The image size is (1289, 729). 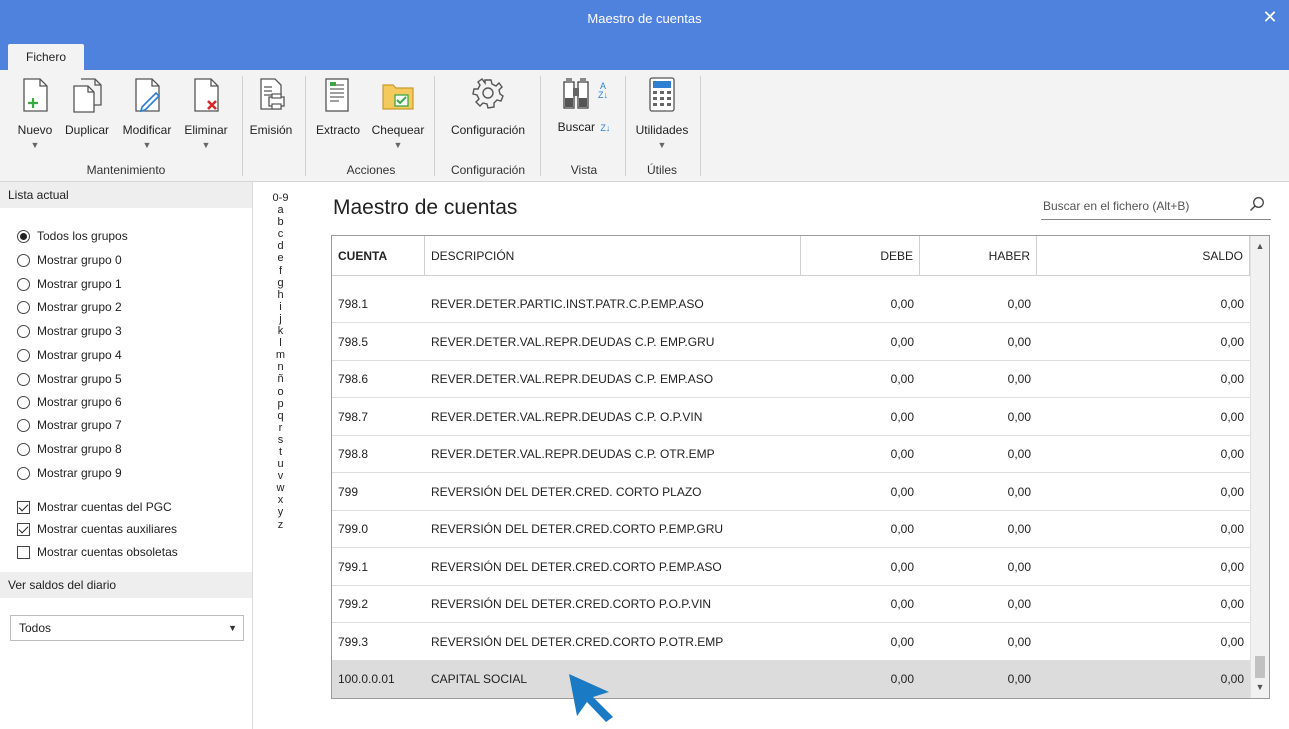 I want to click on radio-grupo-4: Mostrar grupo 4, so click(x=69, y=355).